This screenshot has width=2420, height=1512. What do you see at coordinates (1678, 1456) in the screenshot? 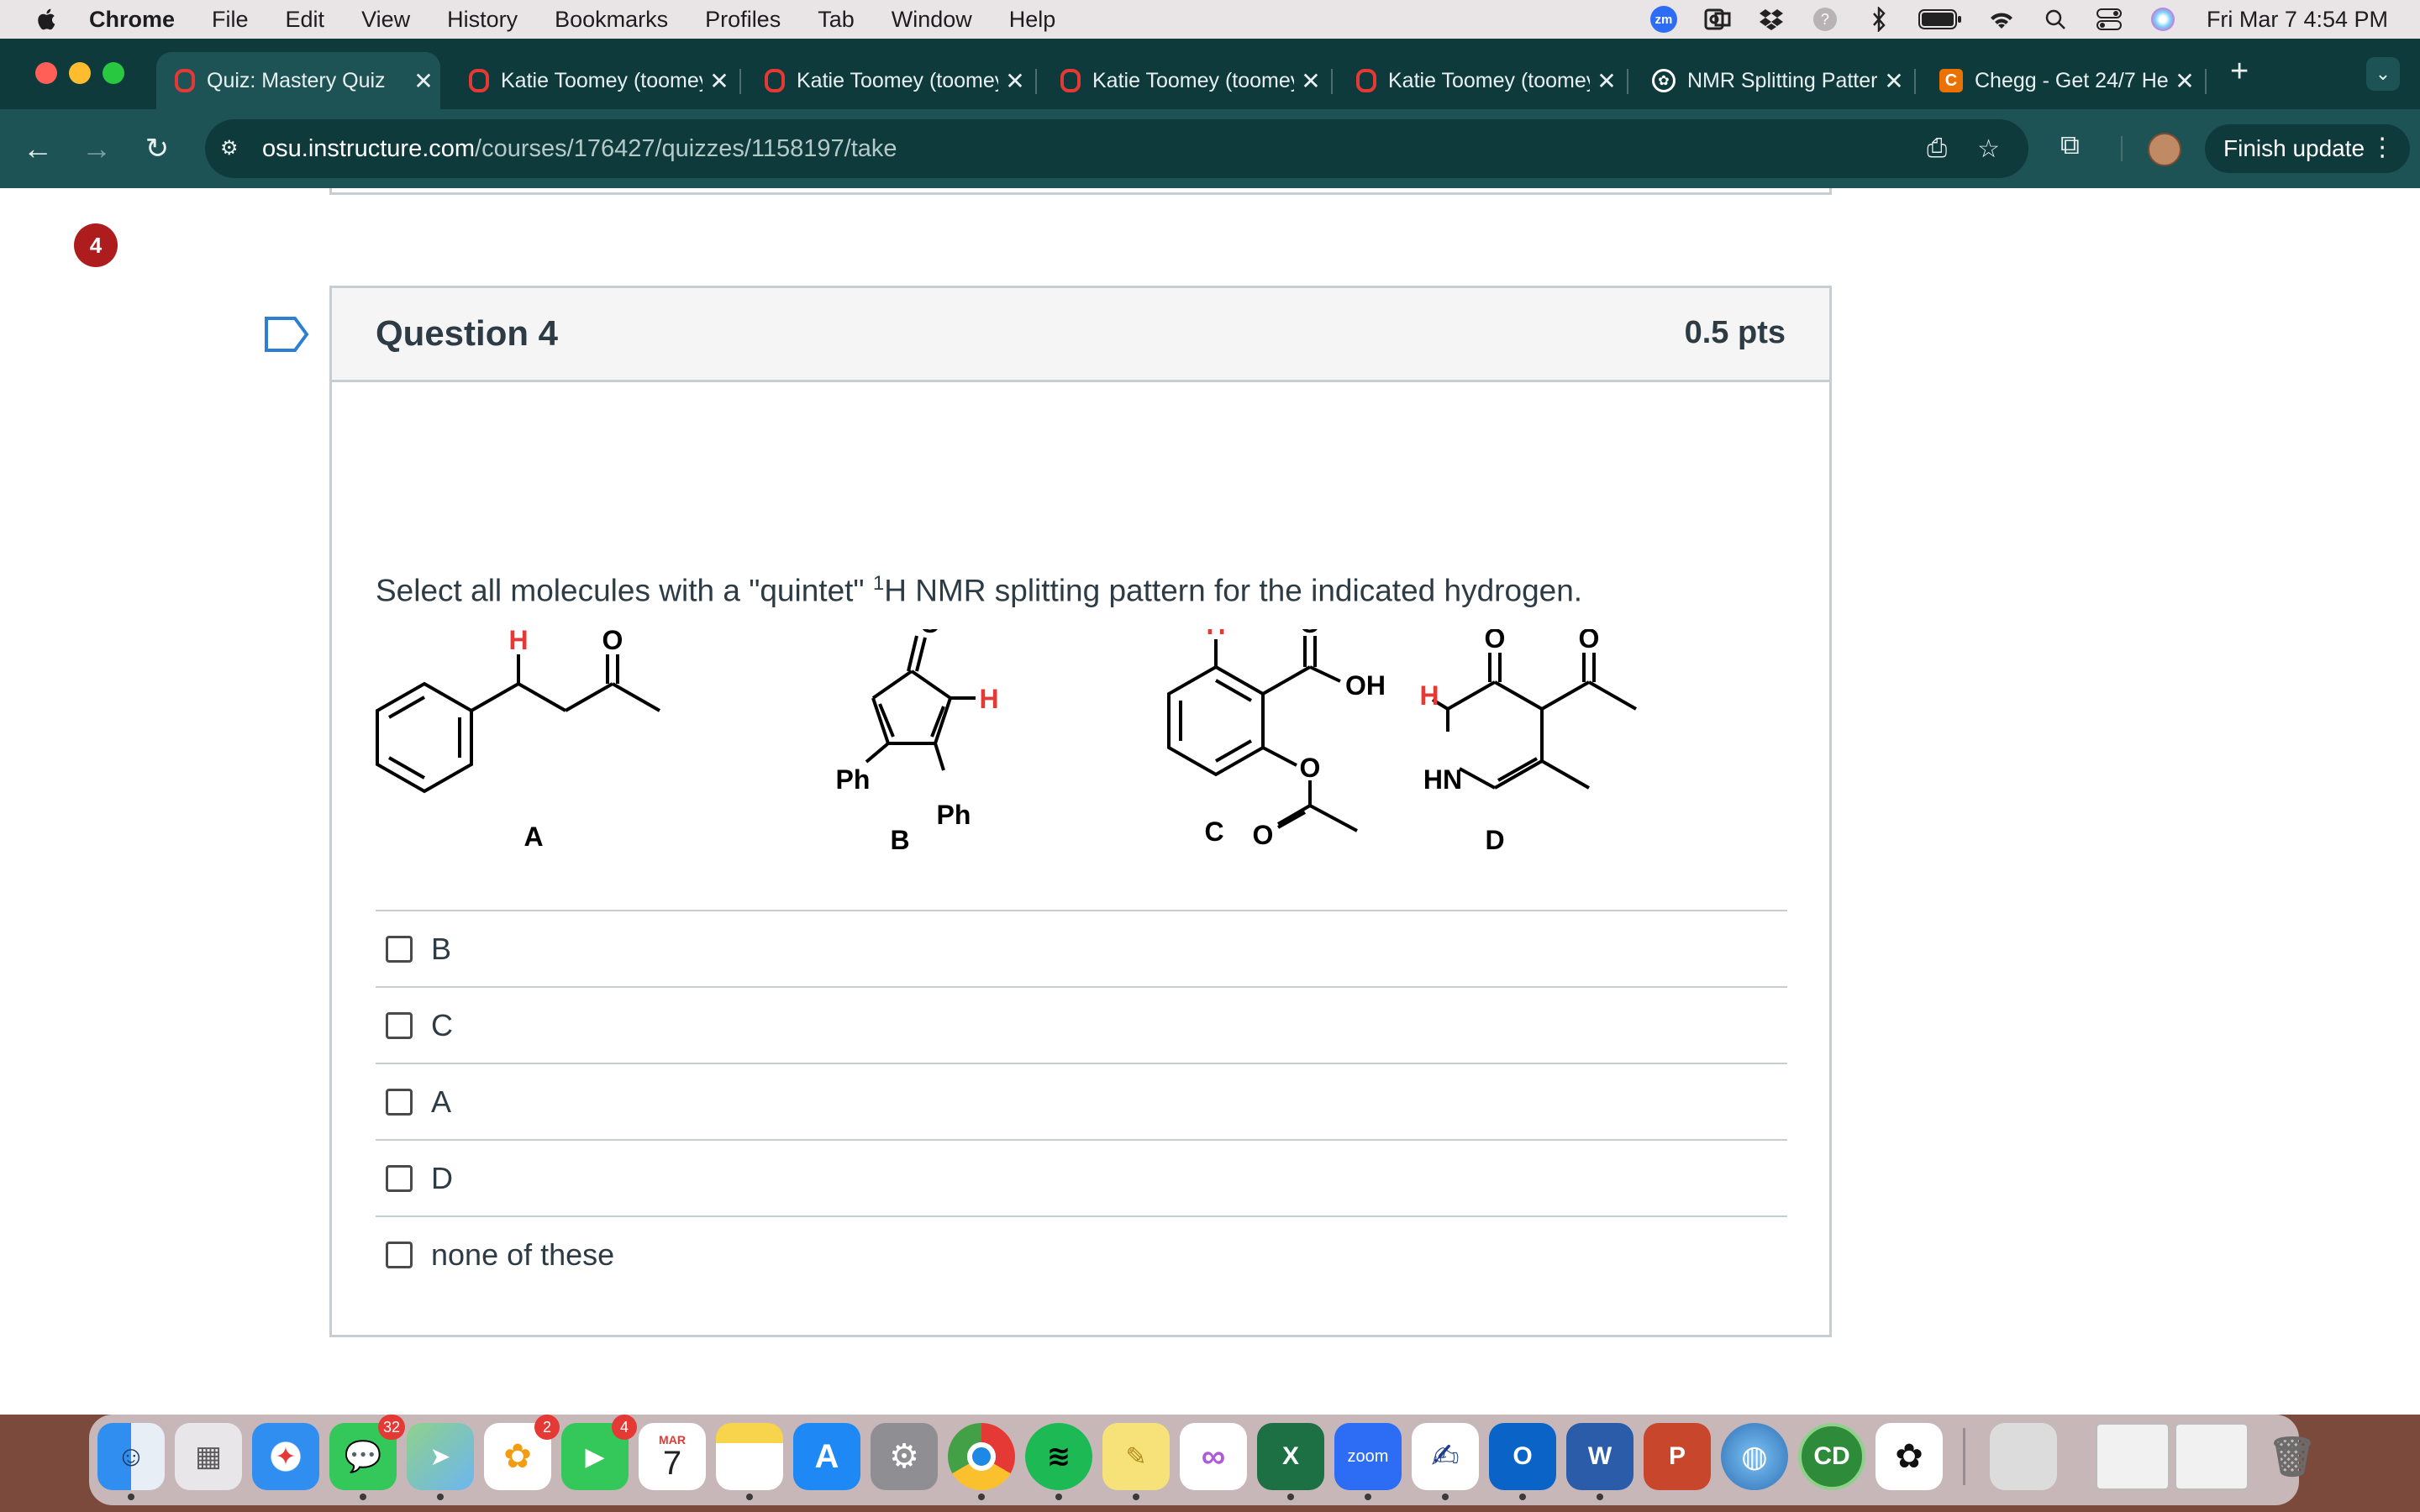
I see `powerpoint-icon: P` at bounding box center [1678, 1456].